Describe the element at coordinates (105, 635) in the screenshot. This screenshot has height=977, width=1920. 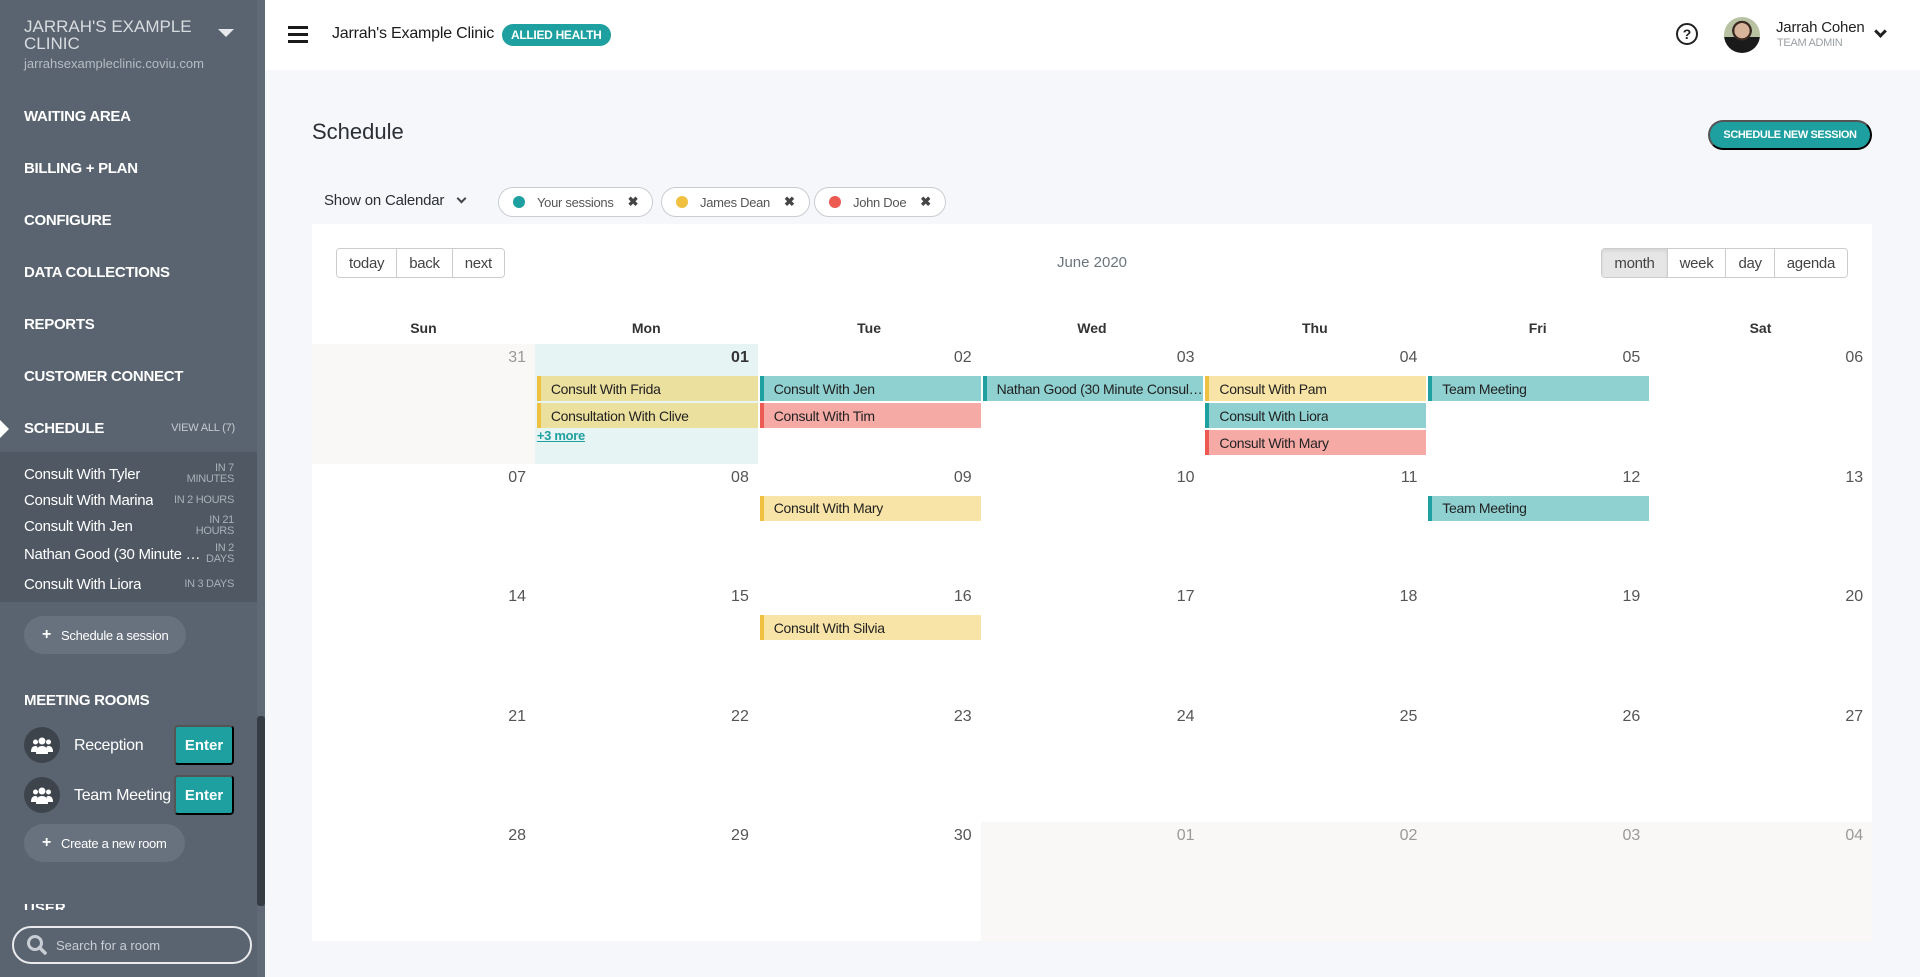
I see `schedule-session-button: + Schedule a session` at that location.